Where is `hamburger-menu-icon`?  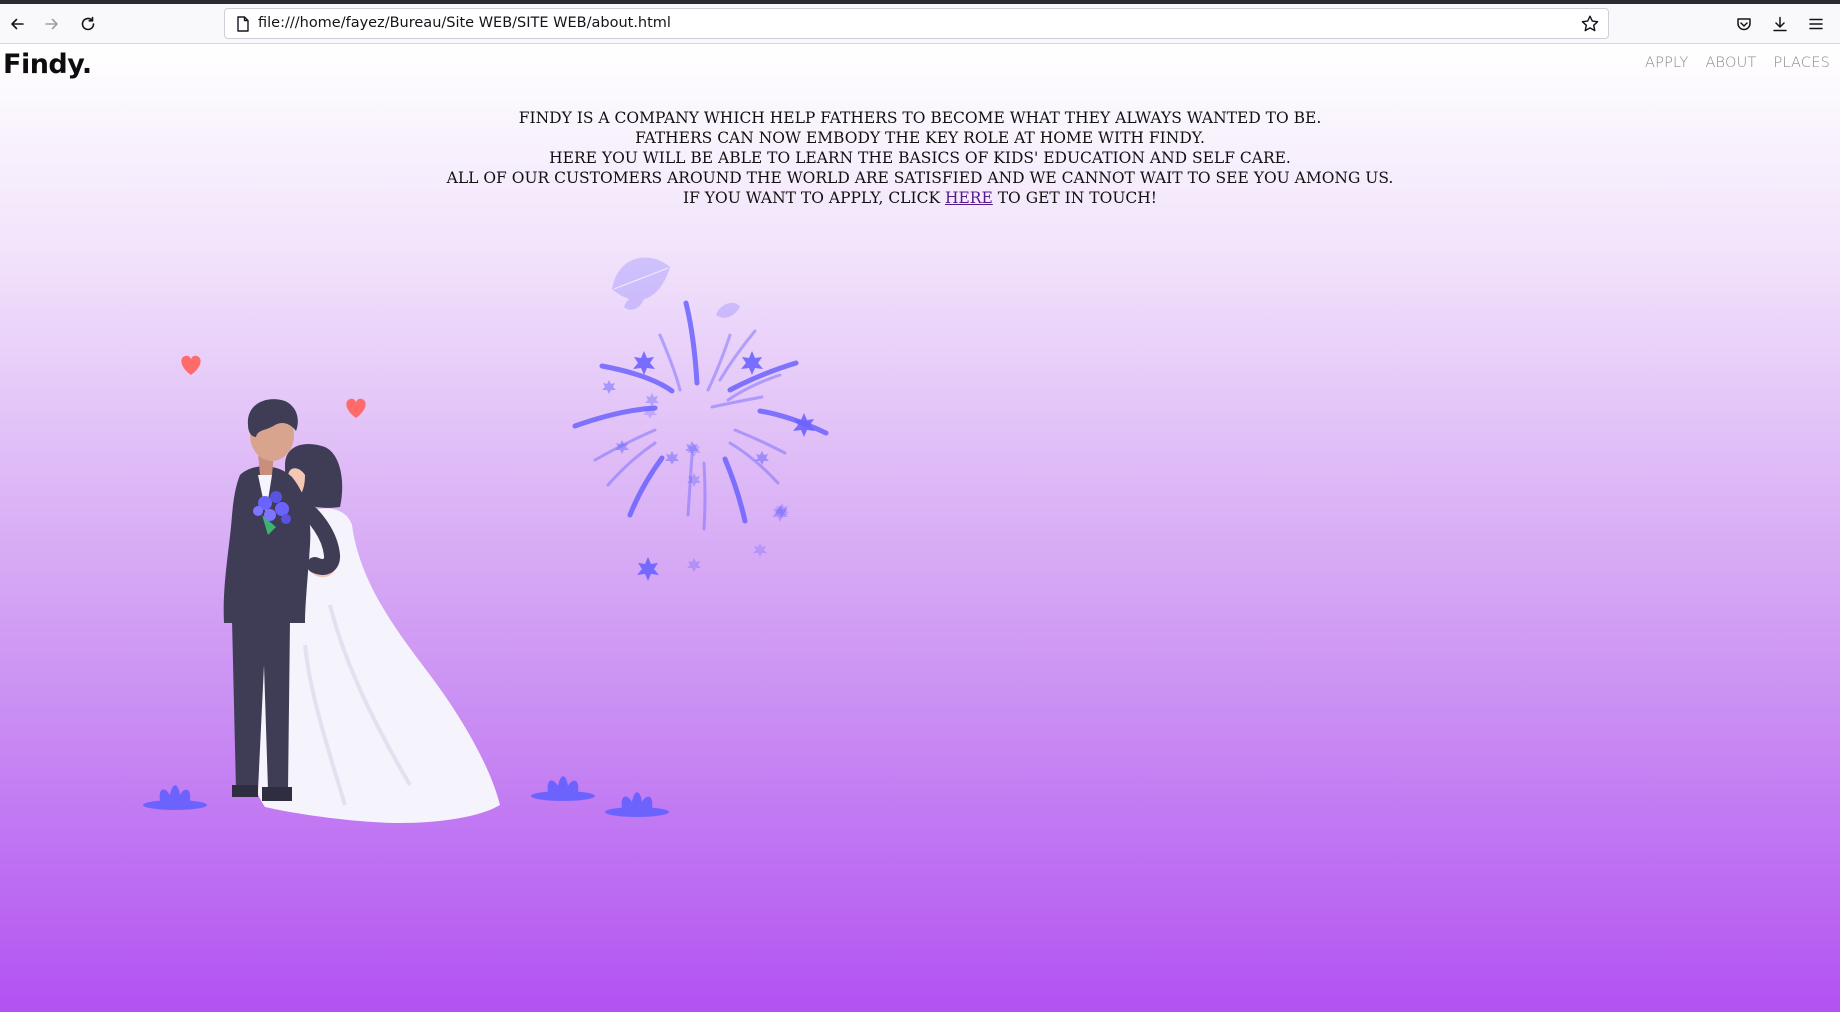 hamburger-menu-icon is located at coordinates (1816, 24).